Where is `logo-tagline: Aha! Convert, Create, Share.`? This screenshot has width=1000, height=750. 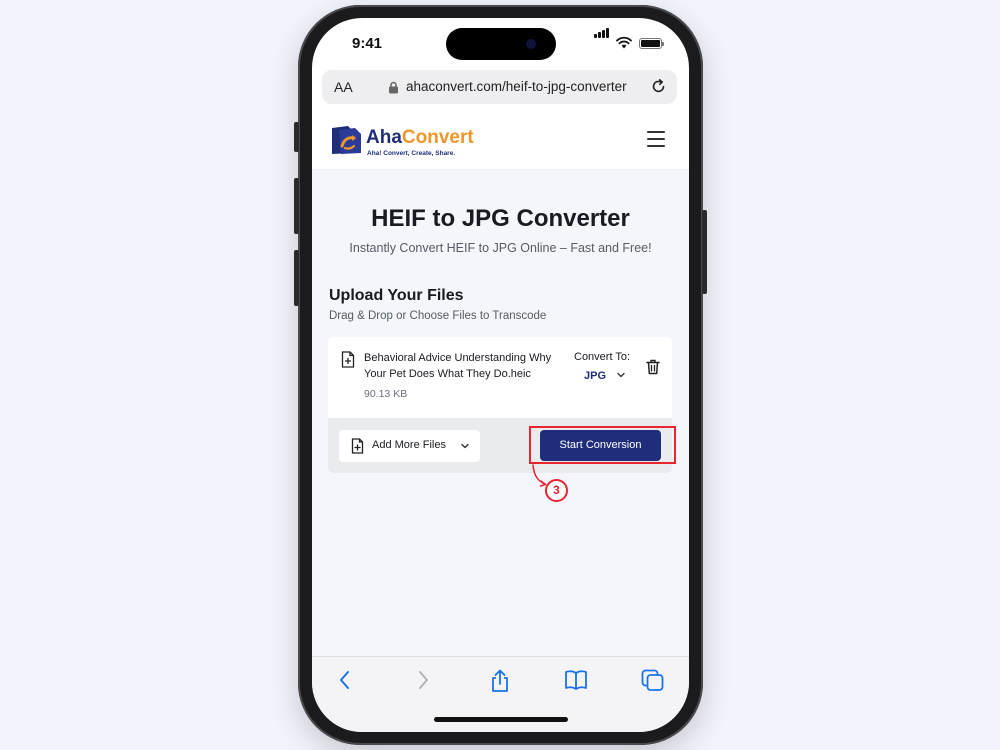
logo-tagline: Aha! Convert, Create, Share. is located at coordinates (411, 153).